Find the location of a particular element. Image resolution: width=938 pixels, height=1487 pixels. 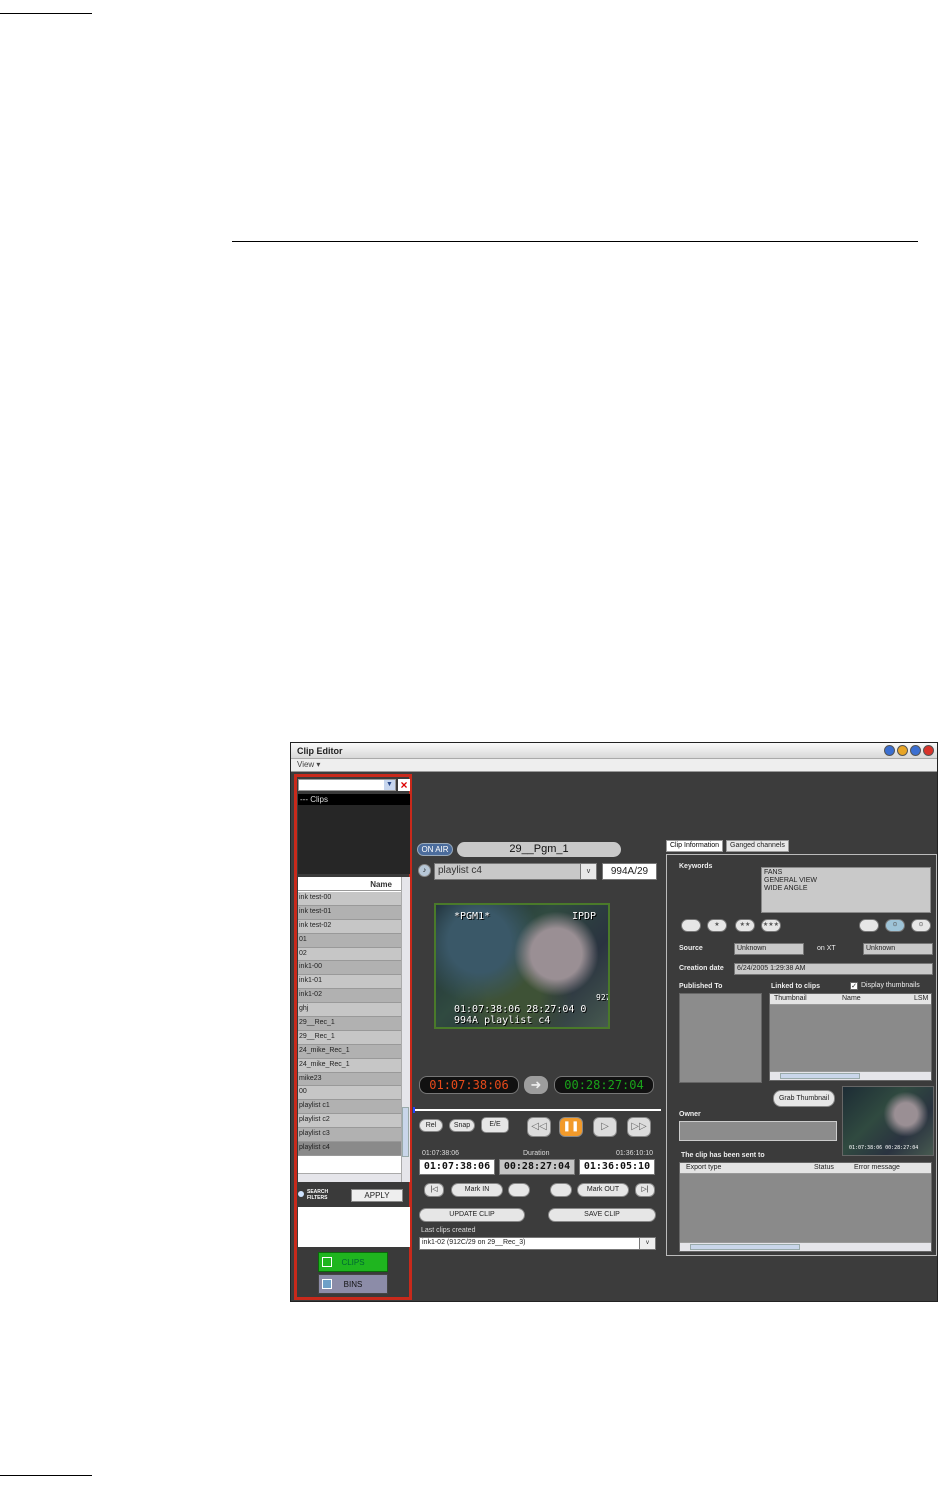

list-item: playlist c1 is located at coordinates (349, 1107).